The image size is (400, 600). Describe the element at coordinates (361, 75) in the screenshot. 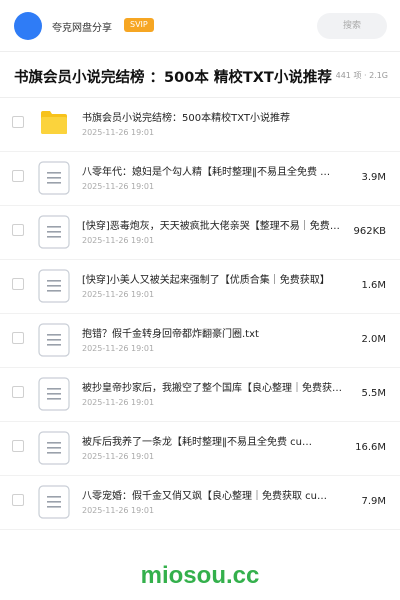

I see `folder-meta: 441 项 · 2.1G` at that location.